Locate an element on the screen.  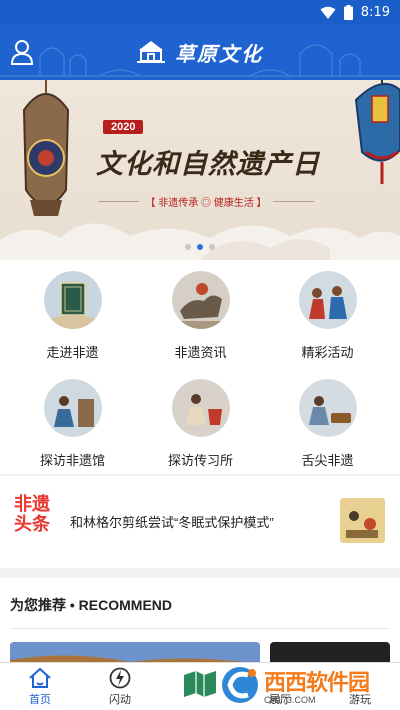
grid-item-label: 舌尖非遗 is located at coordinates (327, 460).